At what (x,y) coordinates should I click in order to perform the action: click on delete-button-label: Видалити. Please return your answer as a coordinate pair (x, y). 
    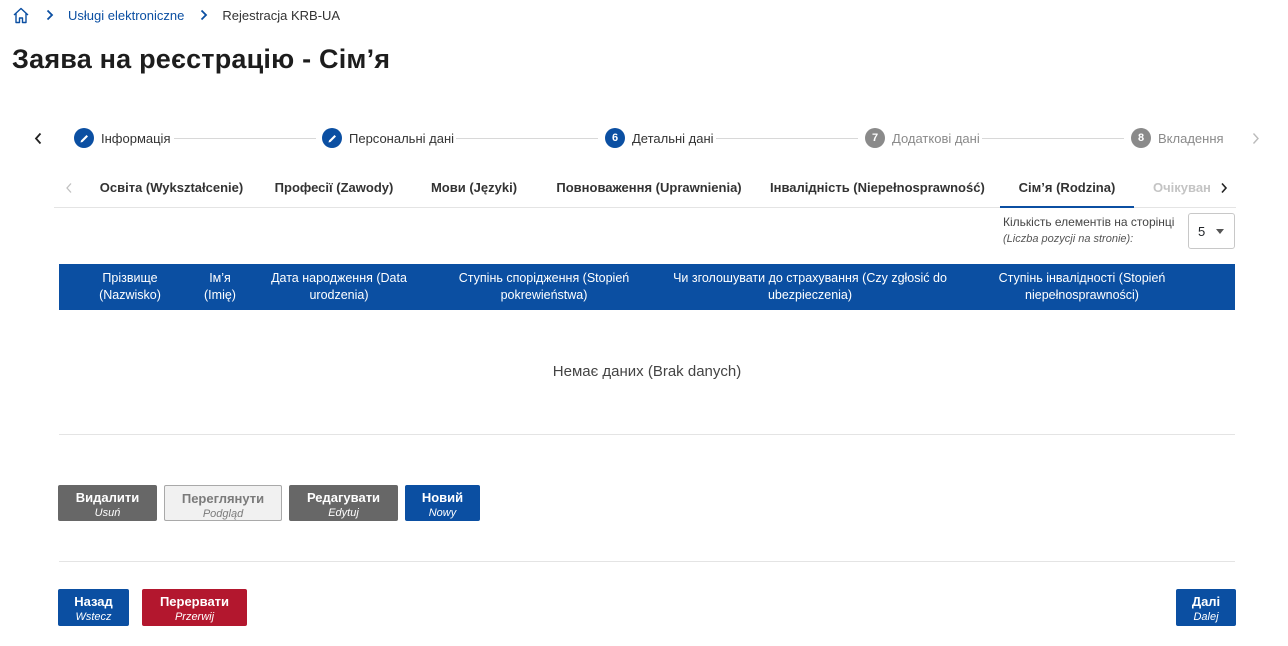
    Looking at the image, I should click on (107, 497).